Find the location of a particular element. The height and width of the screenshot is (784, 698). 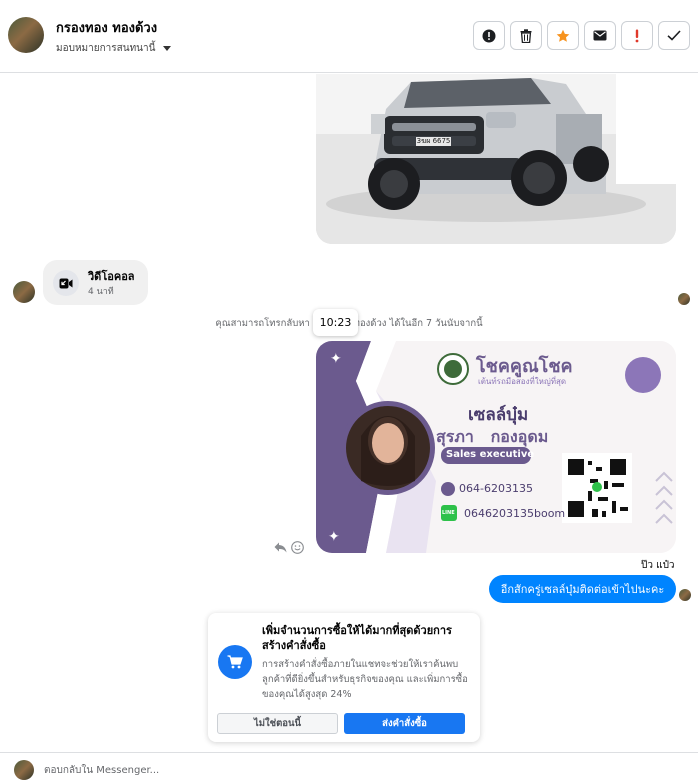

trash-icon is located at coordinates (526, 35).